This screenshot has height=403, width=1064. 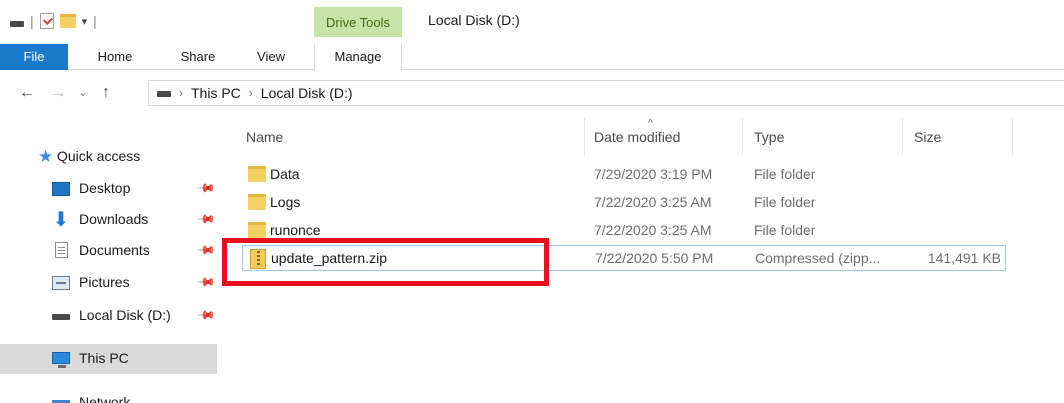 I want to click on nav-network: Network, so click(x=108, y=395).